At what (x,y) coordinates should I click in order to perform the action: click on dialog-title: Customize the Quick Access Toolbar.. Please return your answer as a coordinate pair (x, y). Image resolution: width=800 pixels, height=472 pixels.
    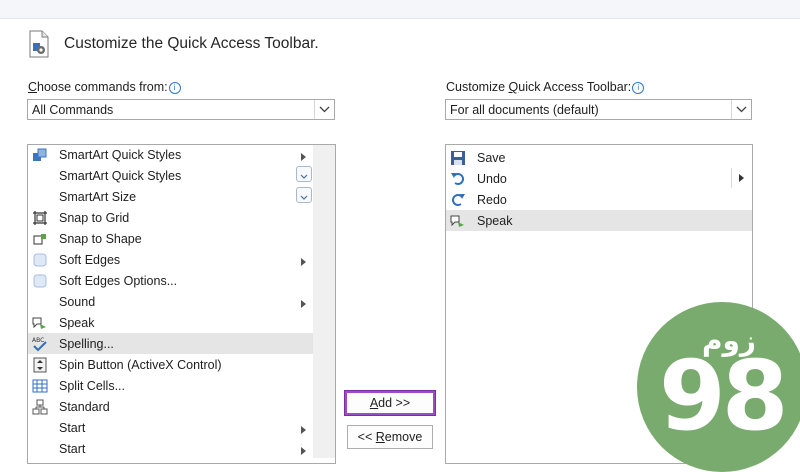
    Looking at the image, I should click on (191, 43).